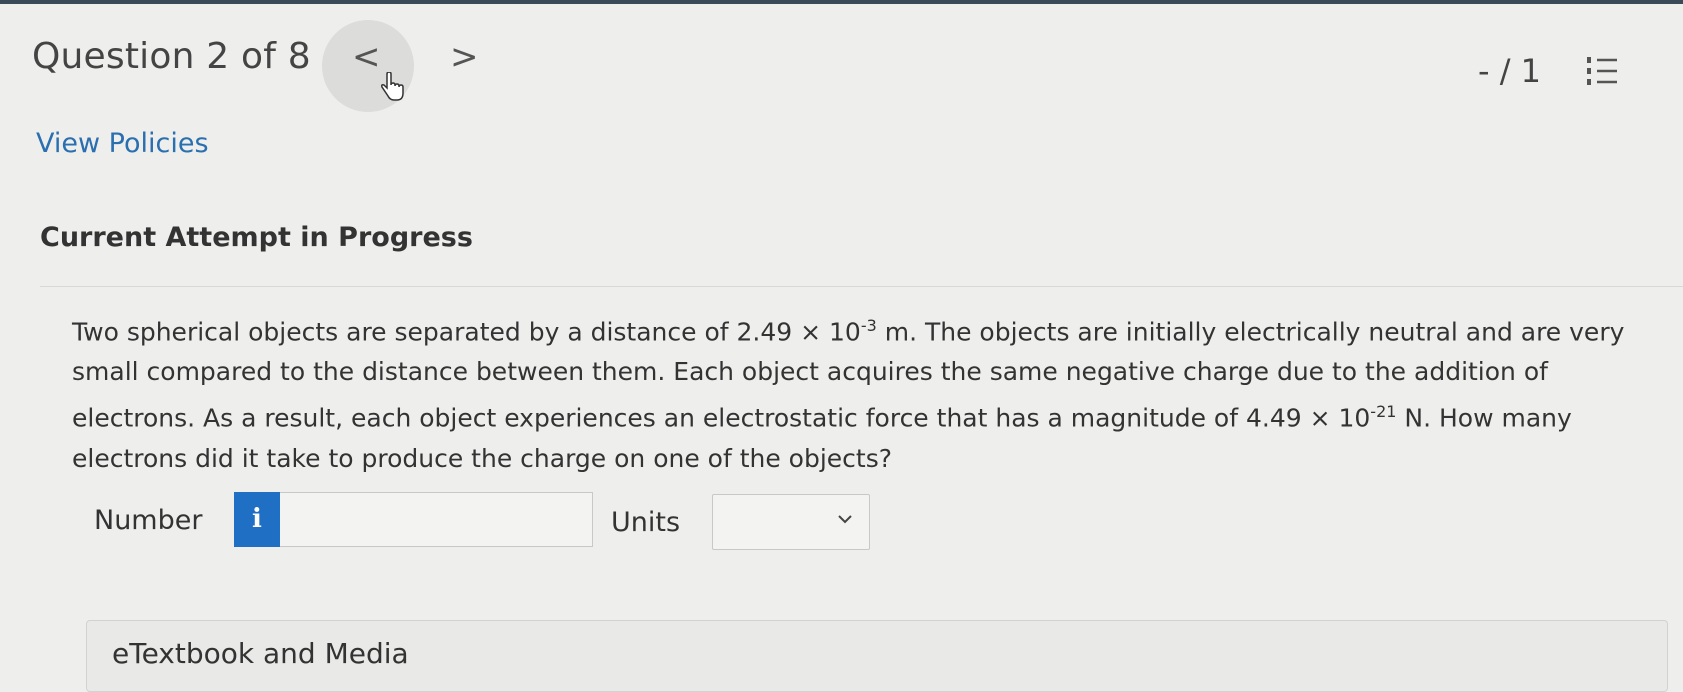 This screenshot has width=1683, height=692. I want to click on etextbook-label: eTextbook and Media, so click(260, 653).